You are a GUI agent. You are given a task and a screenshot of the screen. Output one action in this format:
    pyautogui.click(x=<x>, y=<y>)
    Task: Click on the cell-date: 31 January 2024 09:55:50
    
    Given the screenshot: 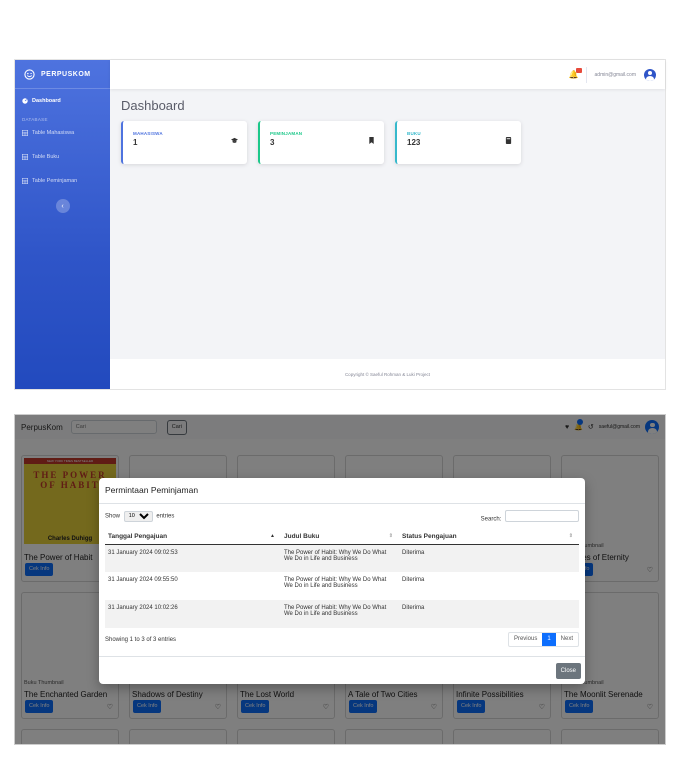 What is the action you would take?
    pyautogui.click(x=143, y=580)
    